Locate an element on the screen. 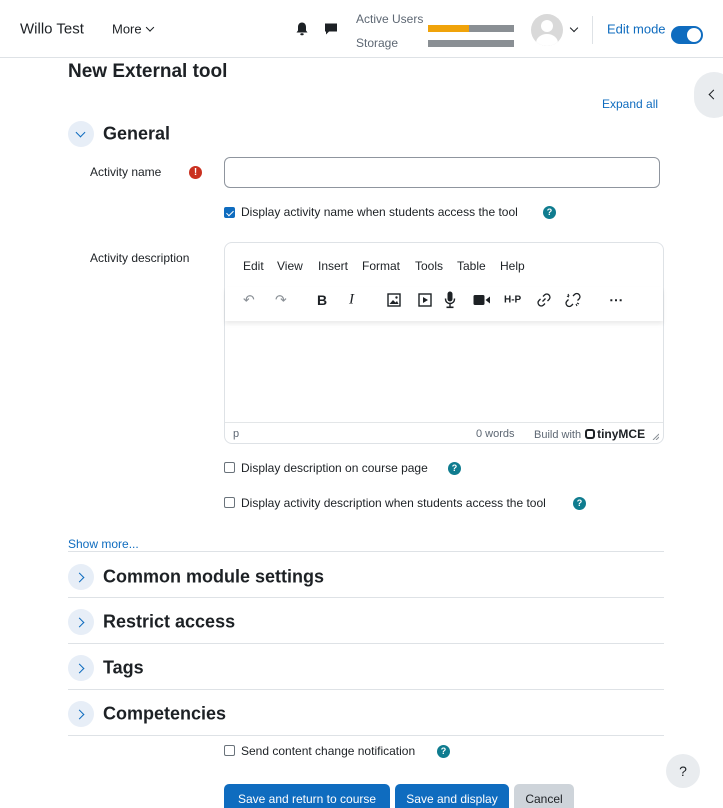  competencies-toggle is located at coordinates (81, 714).